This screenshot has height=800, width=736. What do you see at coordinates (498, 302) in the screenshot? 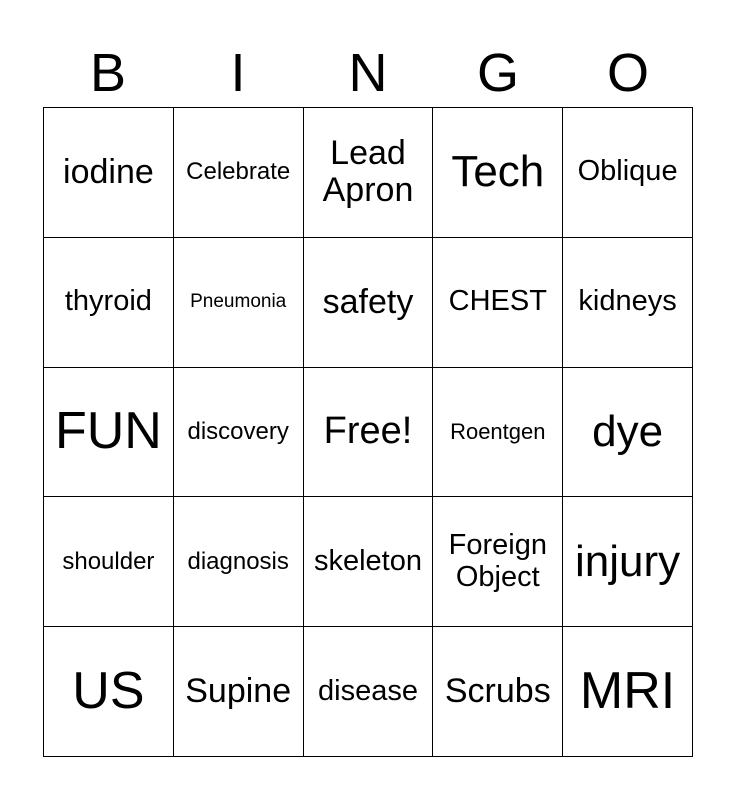
I see `bingo-cell: CHEST` at bounding box center [498, 302].